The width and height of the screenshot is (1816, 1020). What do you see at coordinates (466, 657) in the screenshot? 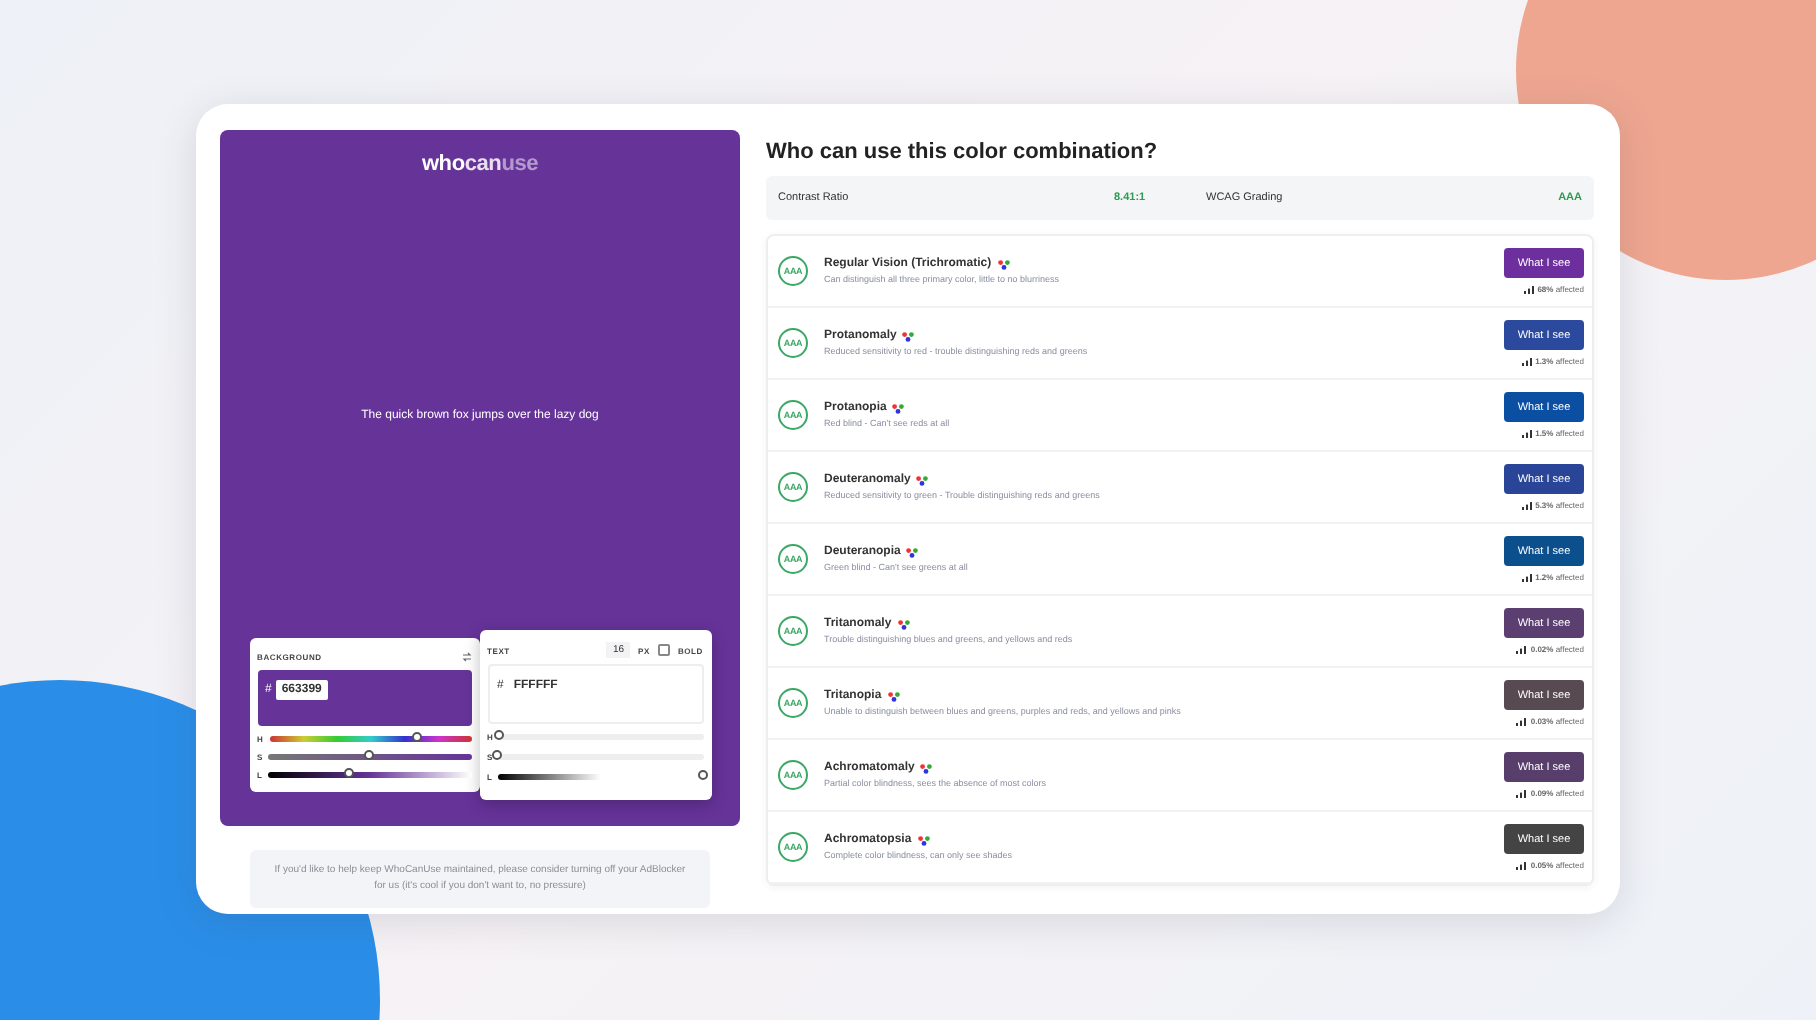
I see `swap-icon` at bounding box center [466, 657].